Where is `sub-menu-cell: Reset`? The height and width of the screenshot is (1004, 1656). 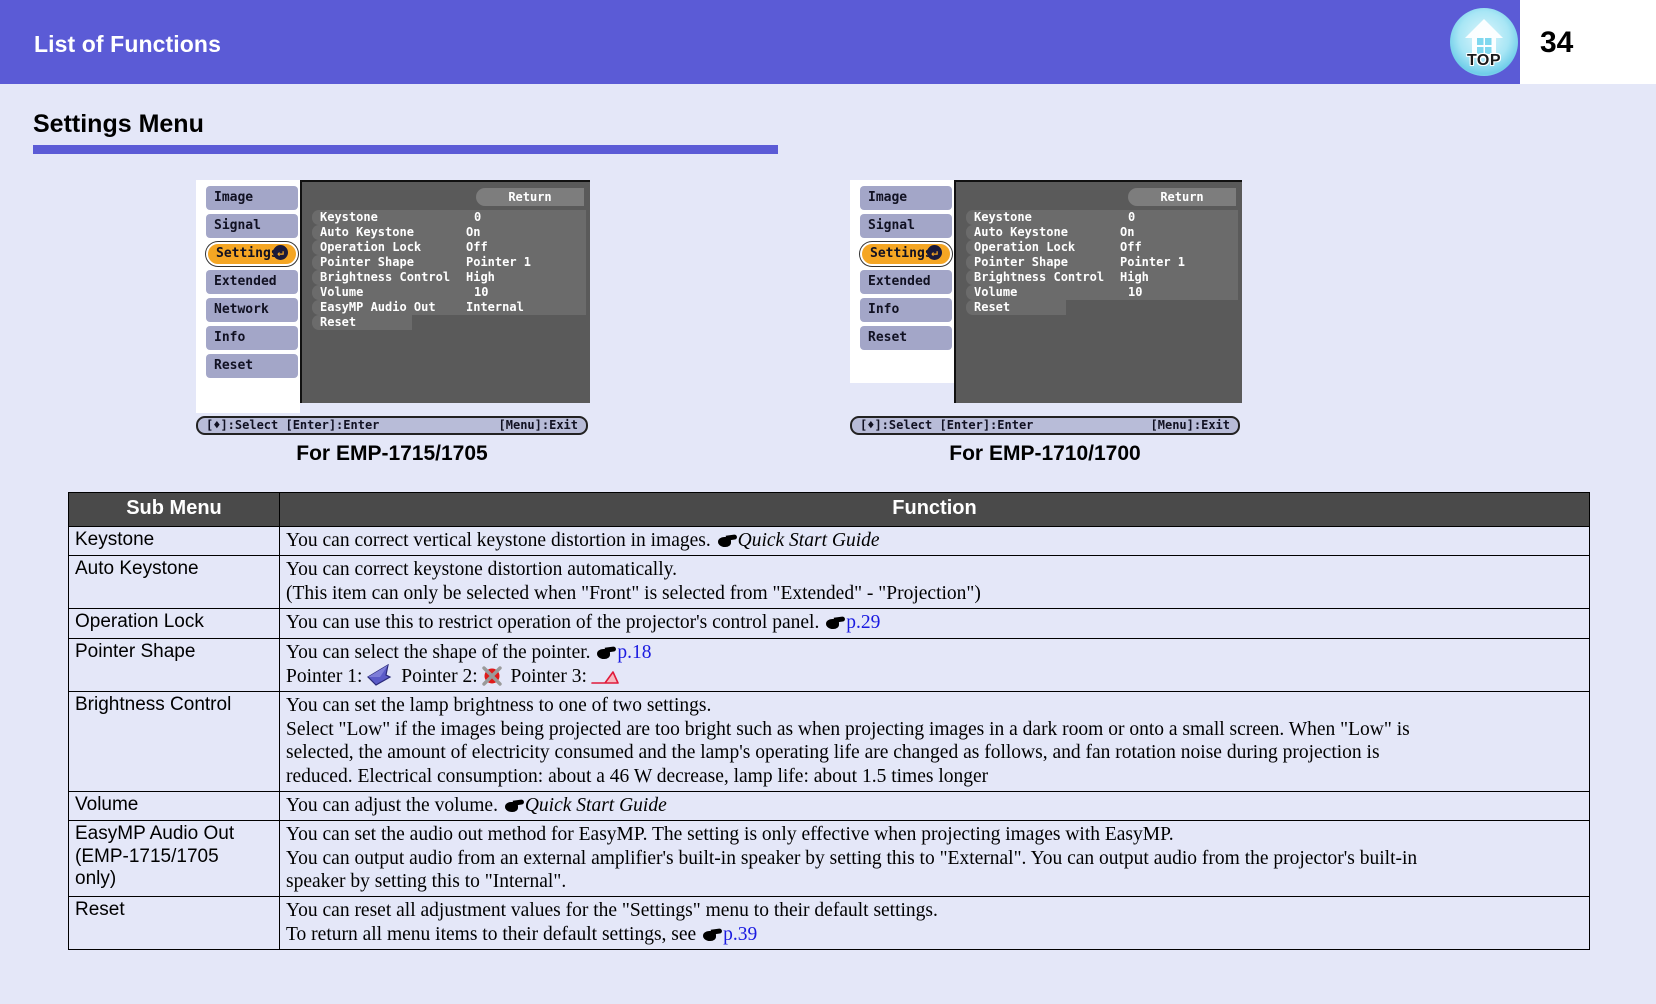 sub-menu-cell: Reset is located at coordinates (174, 923).